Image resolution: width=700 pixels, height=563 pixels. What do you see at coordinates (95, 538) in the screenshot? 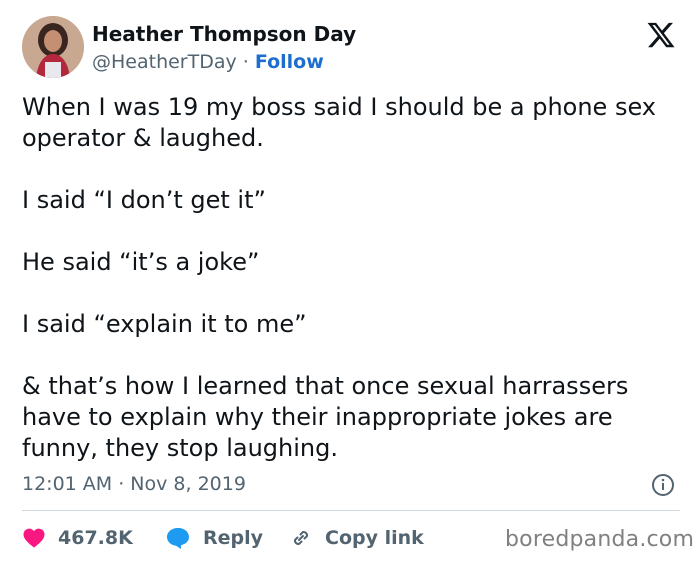
I see `like-count: 467.8K` at bounding box center [95, 538].